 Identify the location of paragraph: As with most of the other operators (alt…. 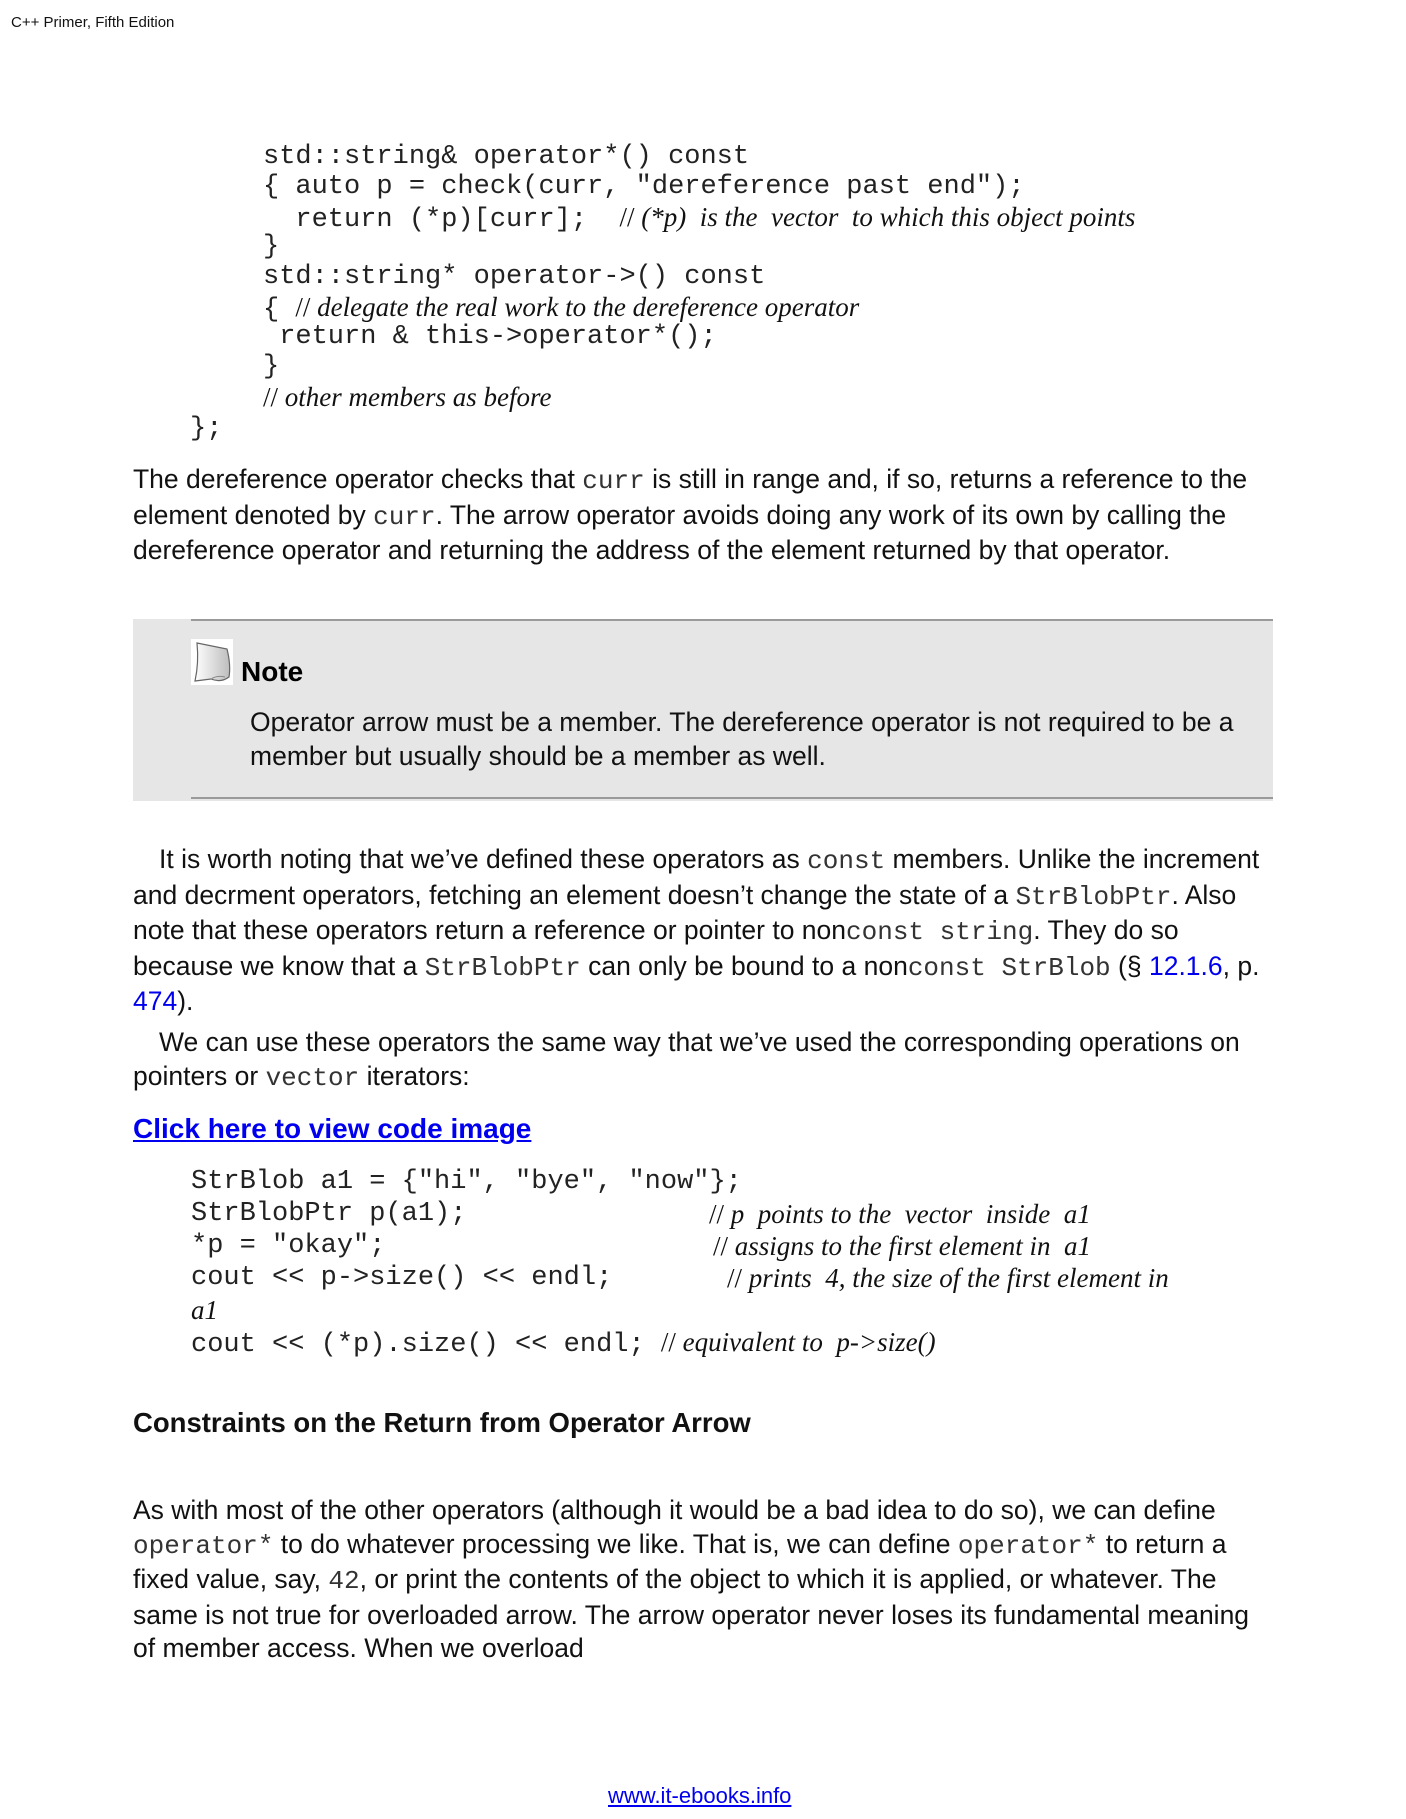
(703, 1580).